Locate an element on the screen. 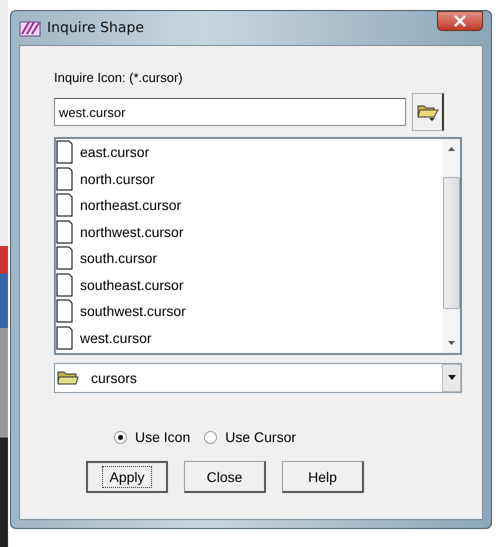  window-title: Inquire Shape is located at coordinates (95, 28).